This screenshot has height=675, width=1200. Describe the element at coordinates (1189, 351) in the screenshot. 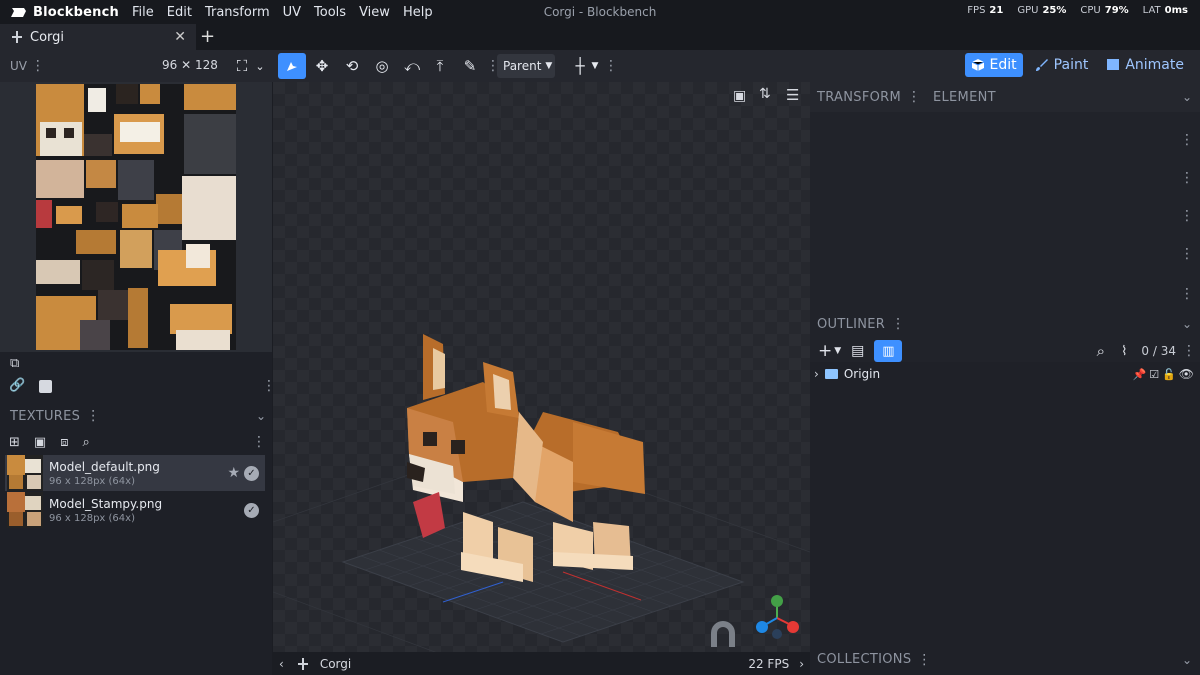

I see `outliner-more-icon: ⋮` at that location.